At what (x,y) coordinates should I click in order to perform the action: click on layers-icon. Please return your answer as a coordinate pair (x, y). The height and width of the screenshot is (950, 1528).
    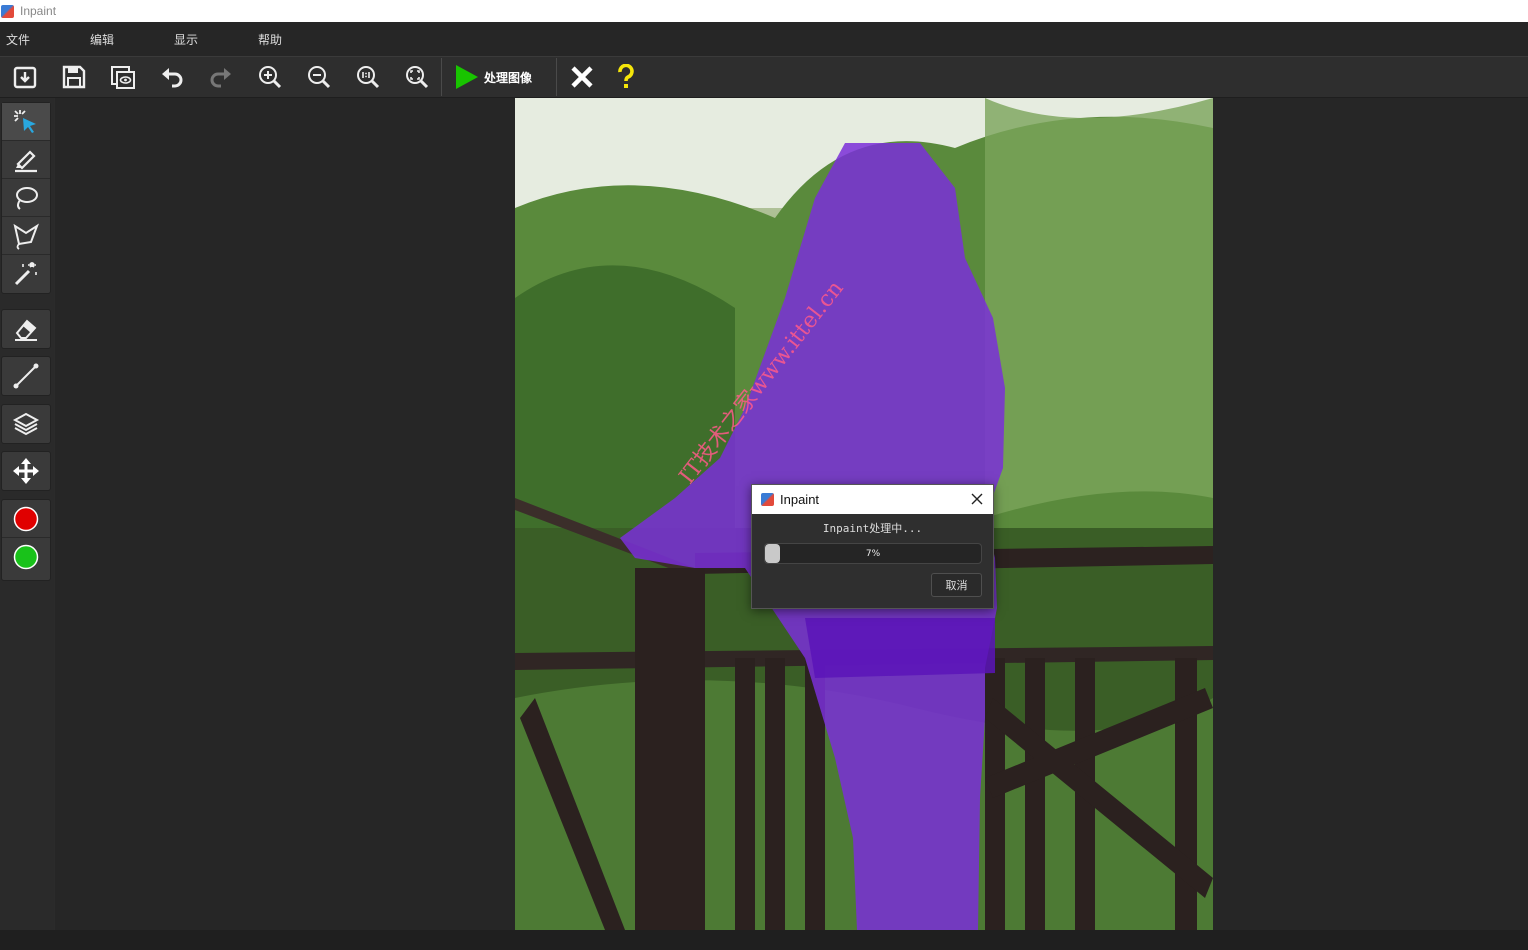
    Looking at the image, I should click on (26, 424).